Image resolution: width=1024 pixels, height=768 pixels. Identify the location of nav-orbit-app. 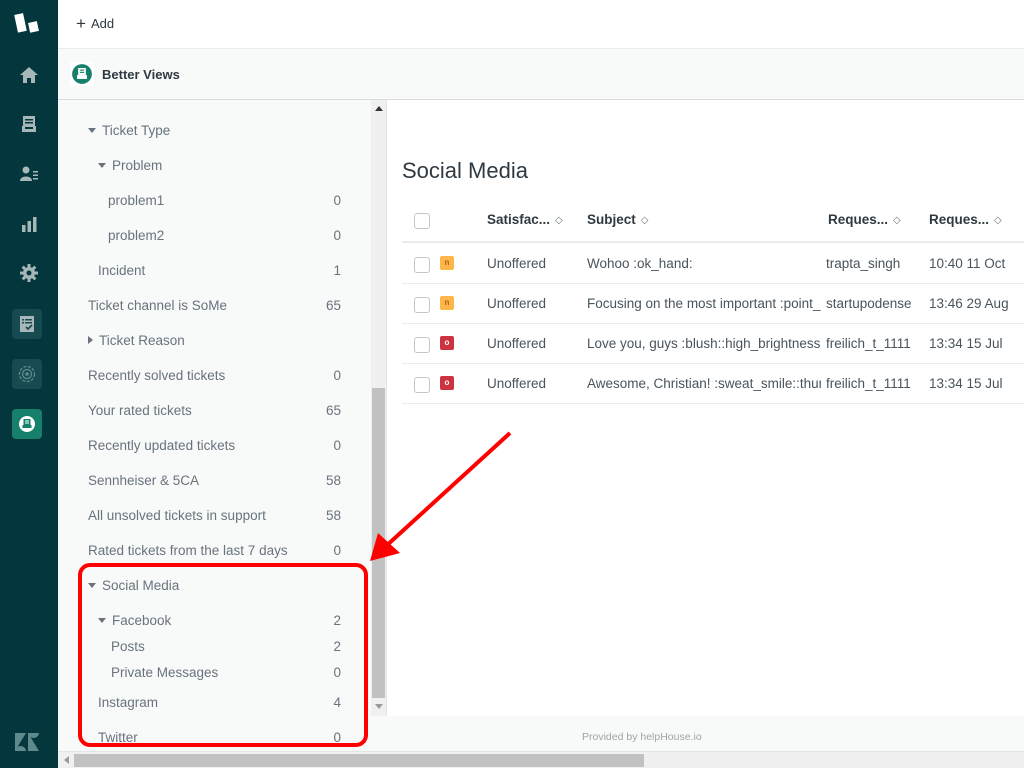
(27, 374).